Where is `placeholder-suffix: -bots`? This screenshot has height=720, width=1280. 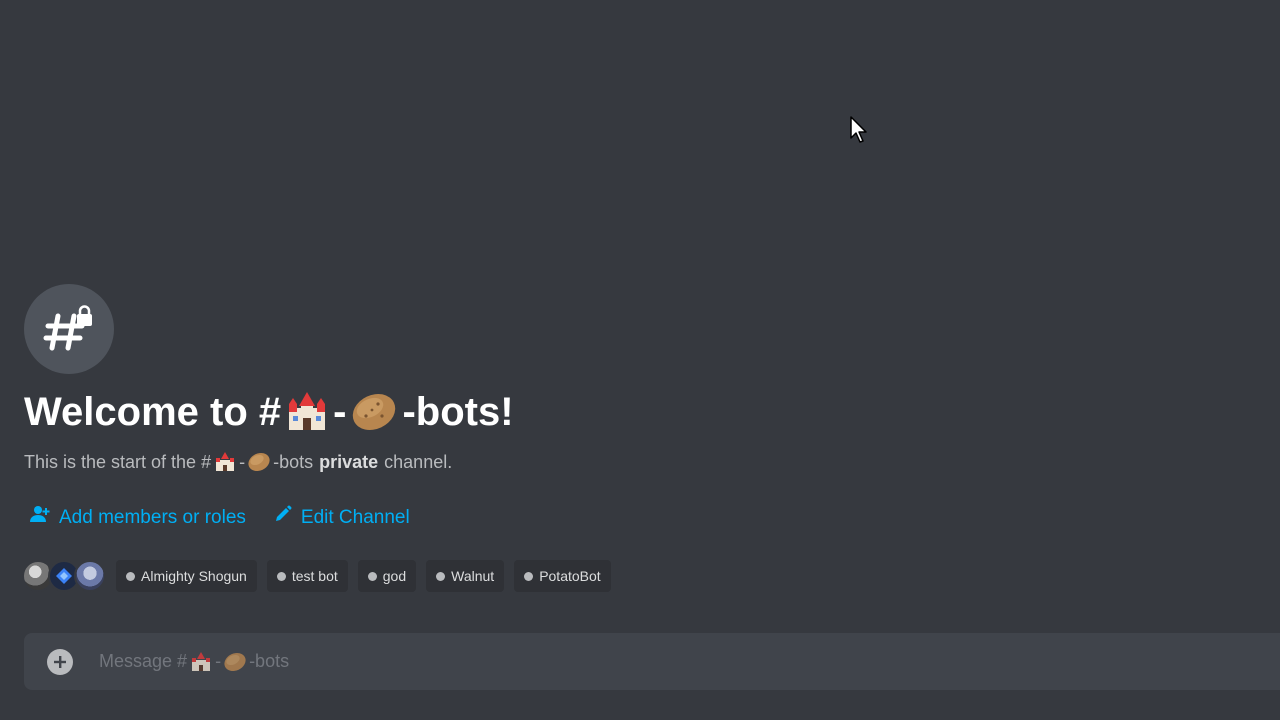
placeholder-suffix: -bots is located at coordinates (269, 661).